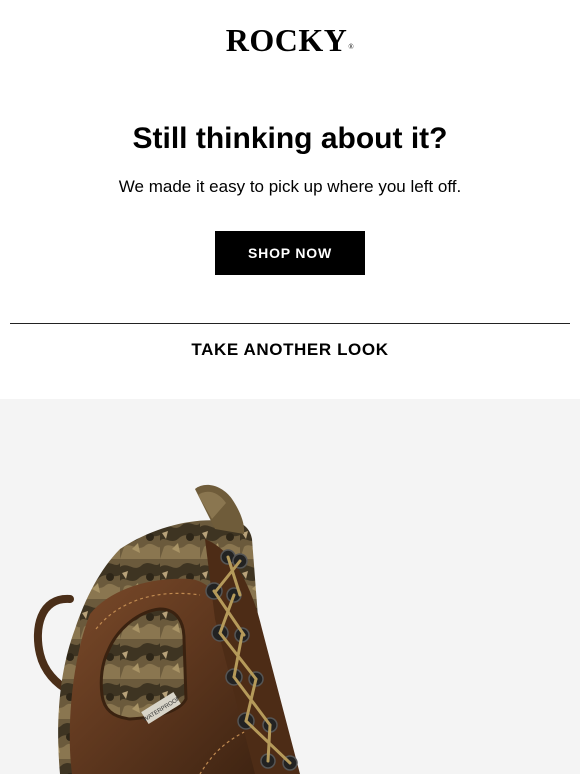 The height and width of the screenshot is (774, 580). I want to click on section-divider, so click(290, 323).